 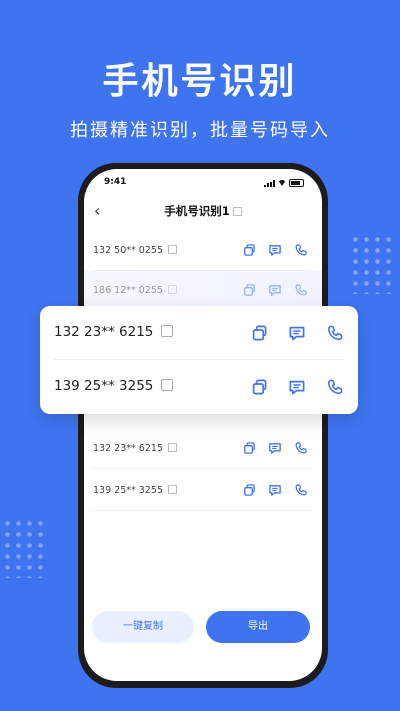 I want to click on status-time: 9:41, so click(x=115, y=182).